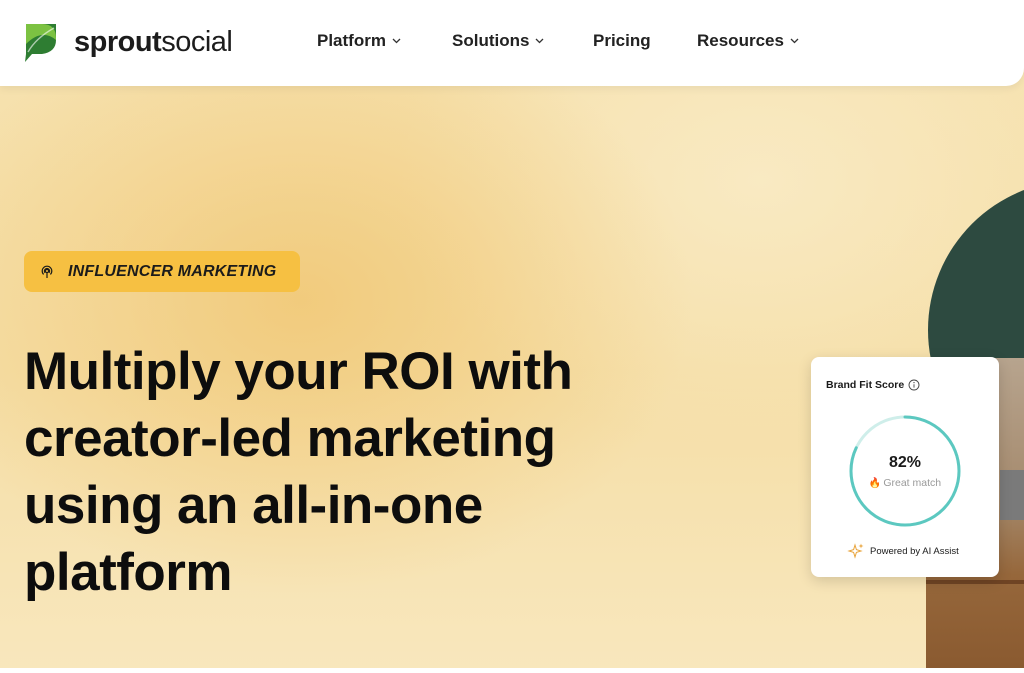  I want to click on nav-item-resources: Resources, so click(748, 41).